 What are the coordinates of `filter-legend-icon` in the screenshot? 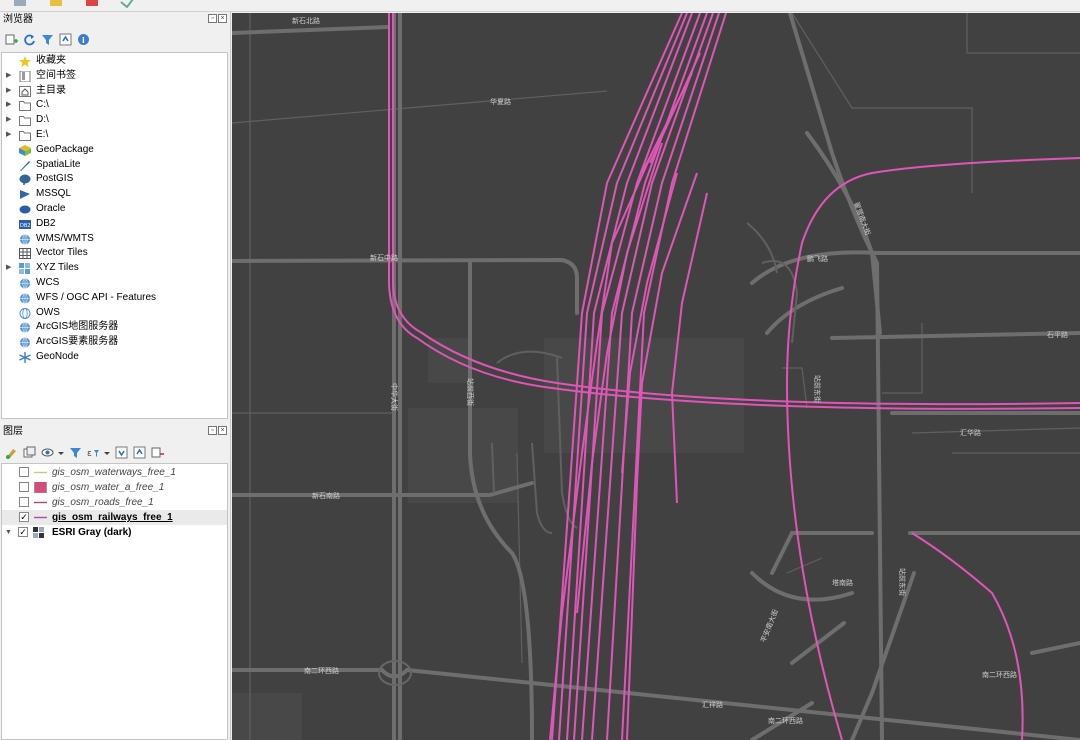 It's located at (75, 452).